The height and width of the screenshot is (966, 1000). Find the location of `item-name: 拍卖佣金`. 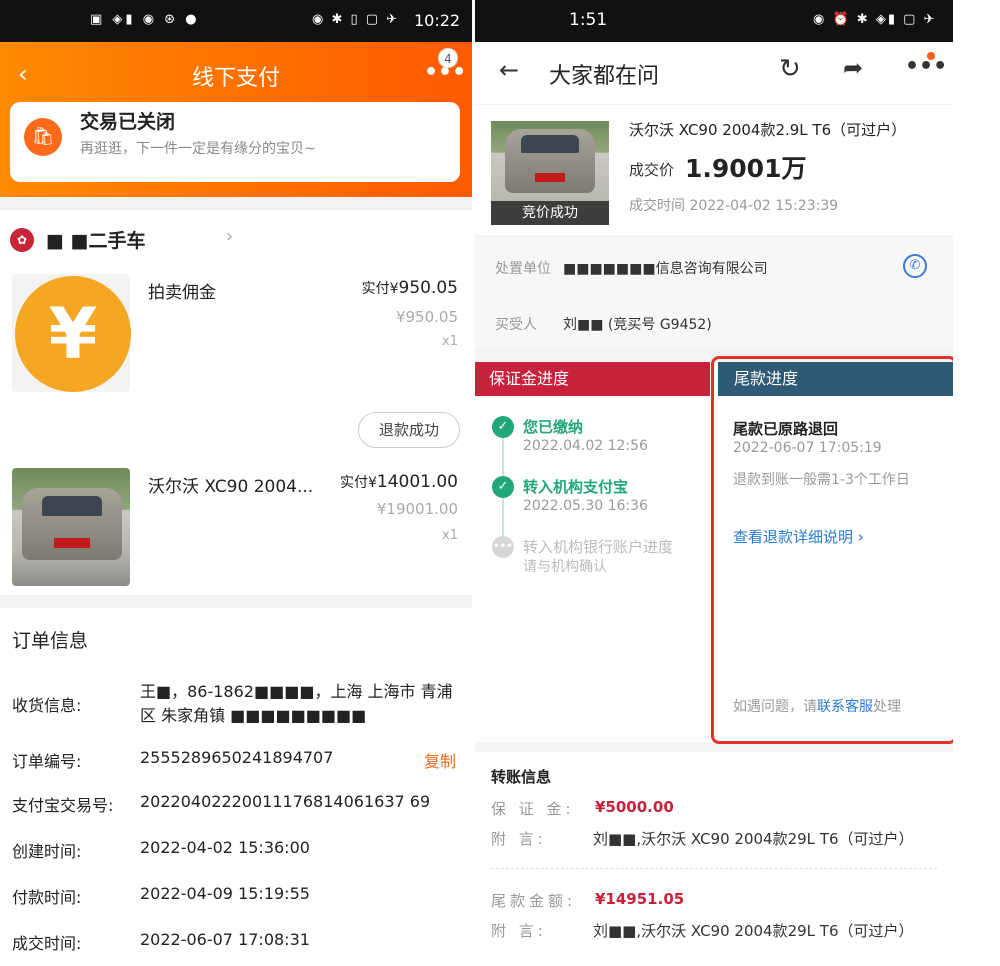

item-name: 拍卖佣金 is located at coordinates (182, 290).